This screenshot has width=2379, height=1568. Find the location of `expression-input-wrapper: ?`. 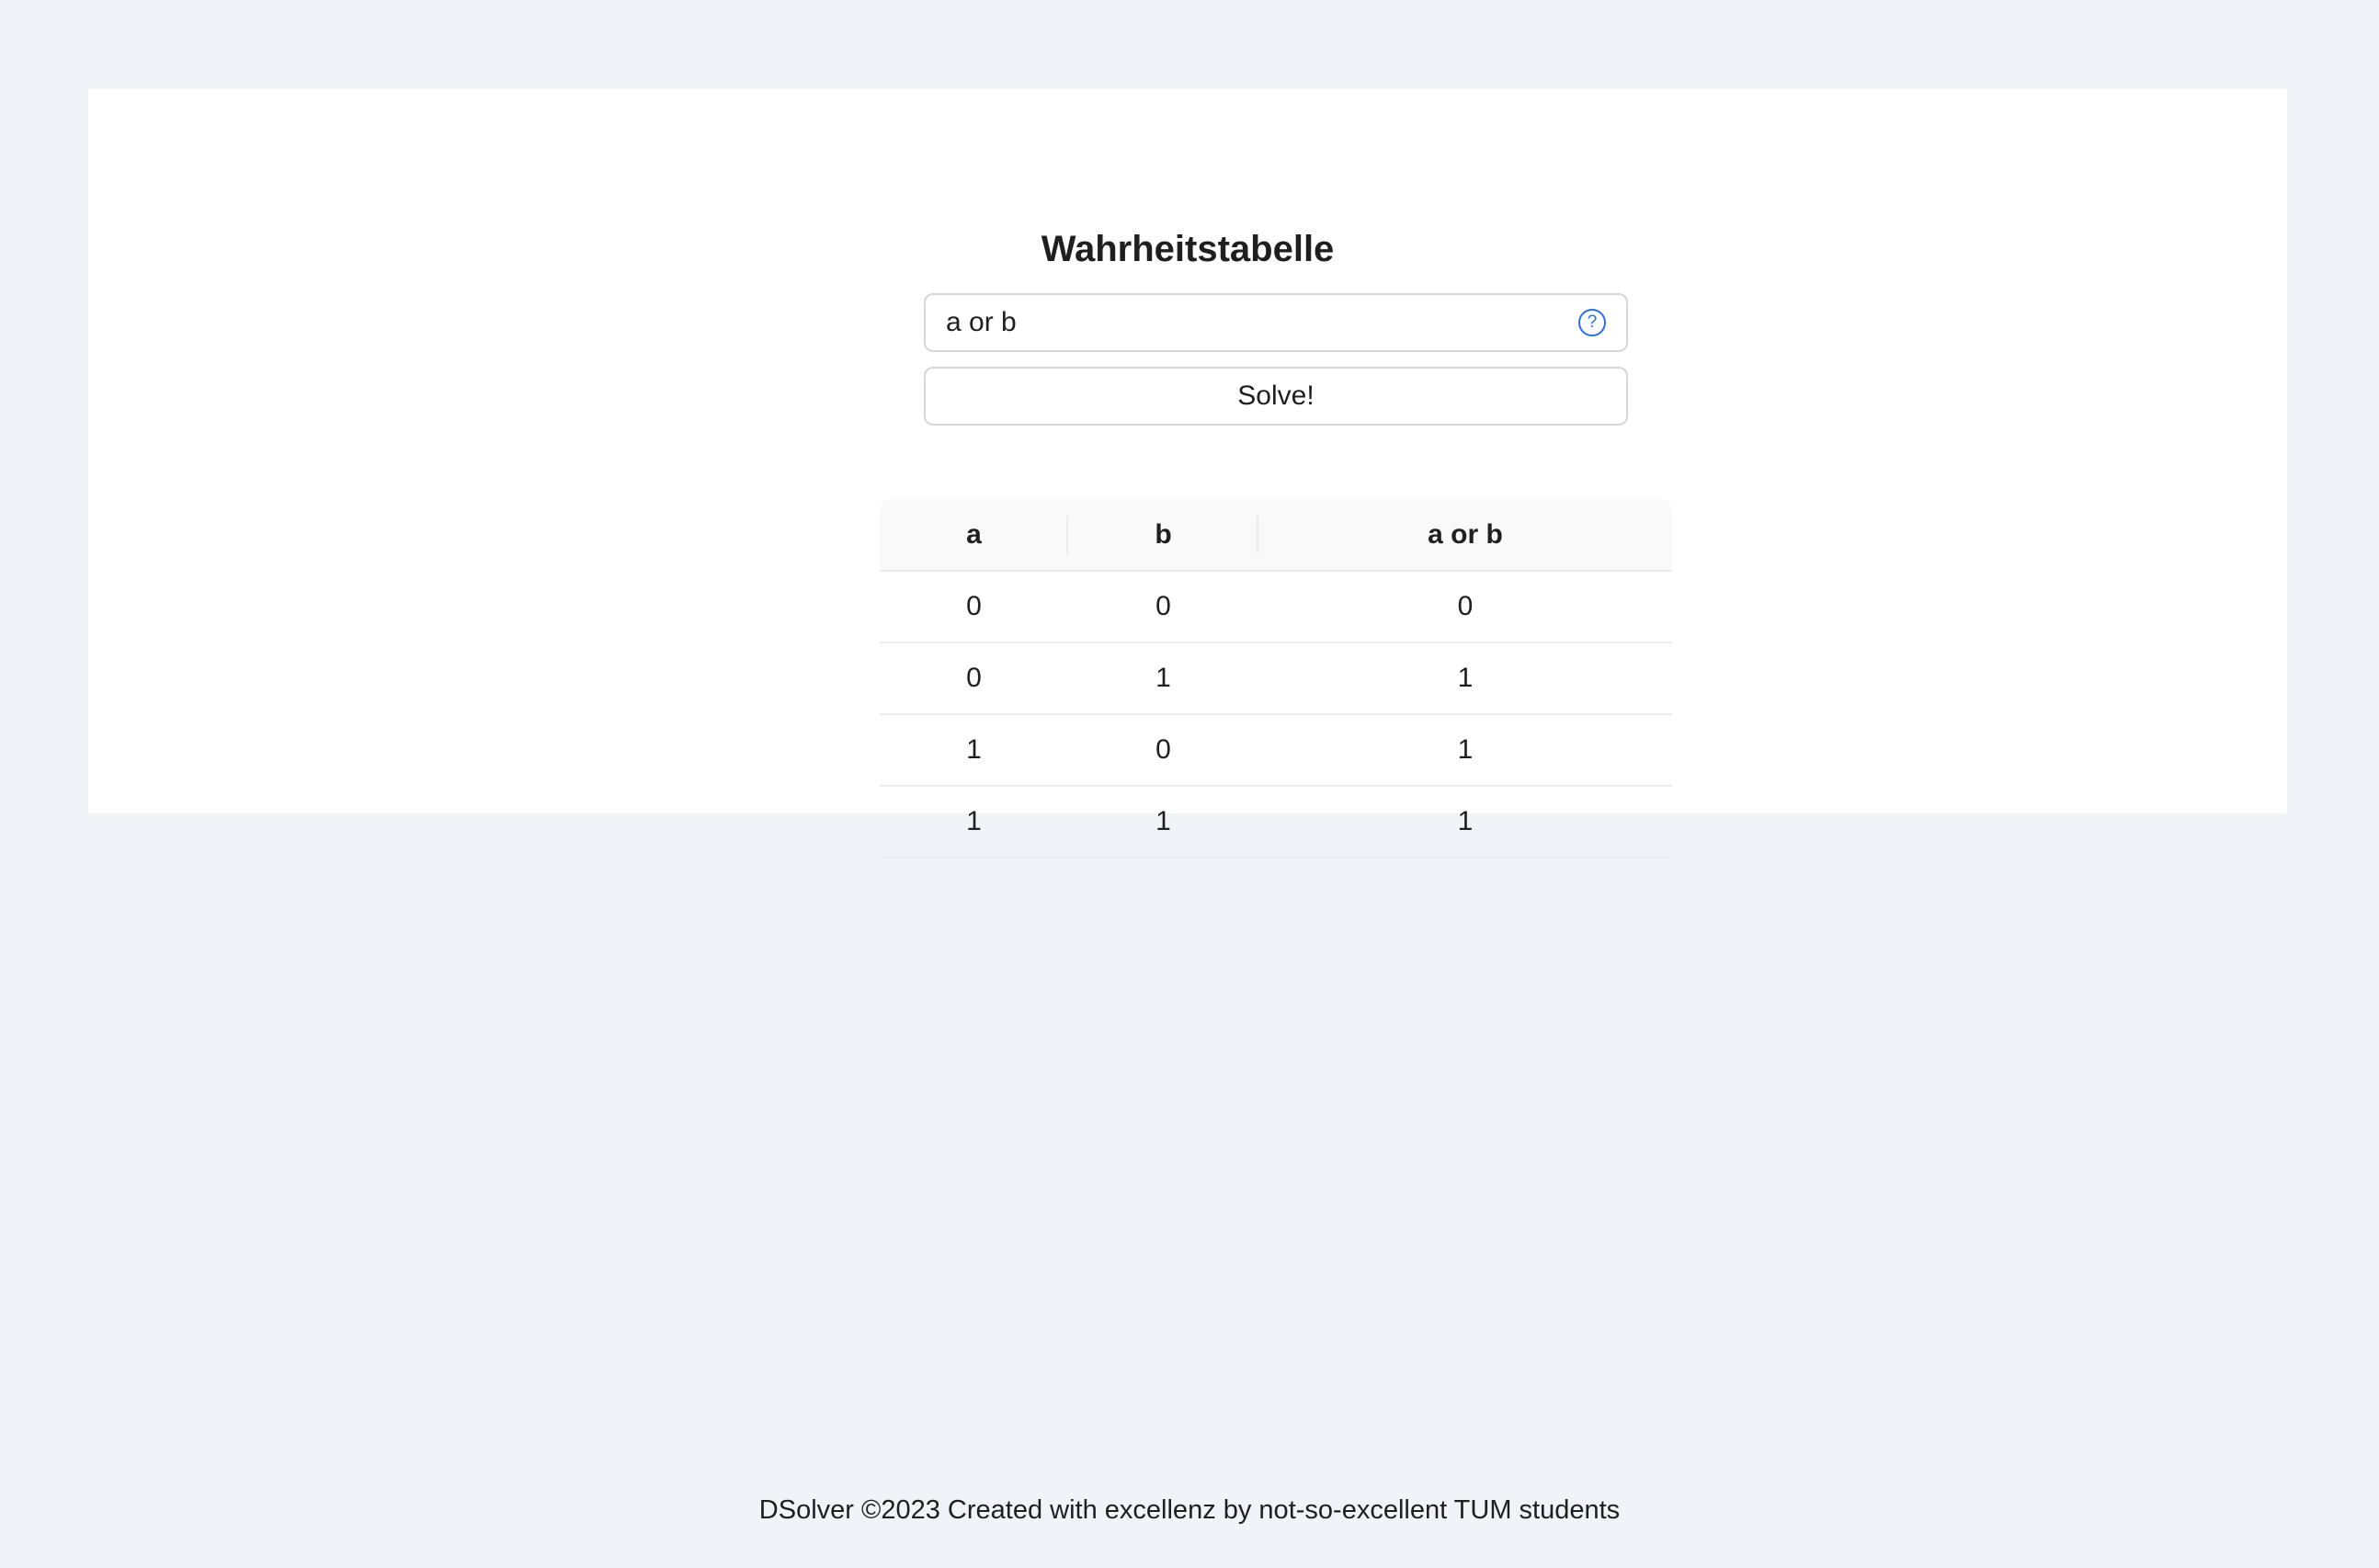

expression-input-wrapper: ? is located at coordinates (1276, 322).